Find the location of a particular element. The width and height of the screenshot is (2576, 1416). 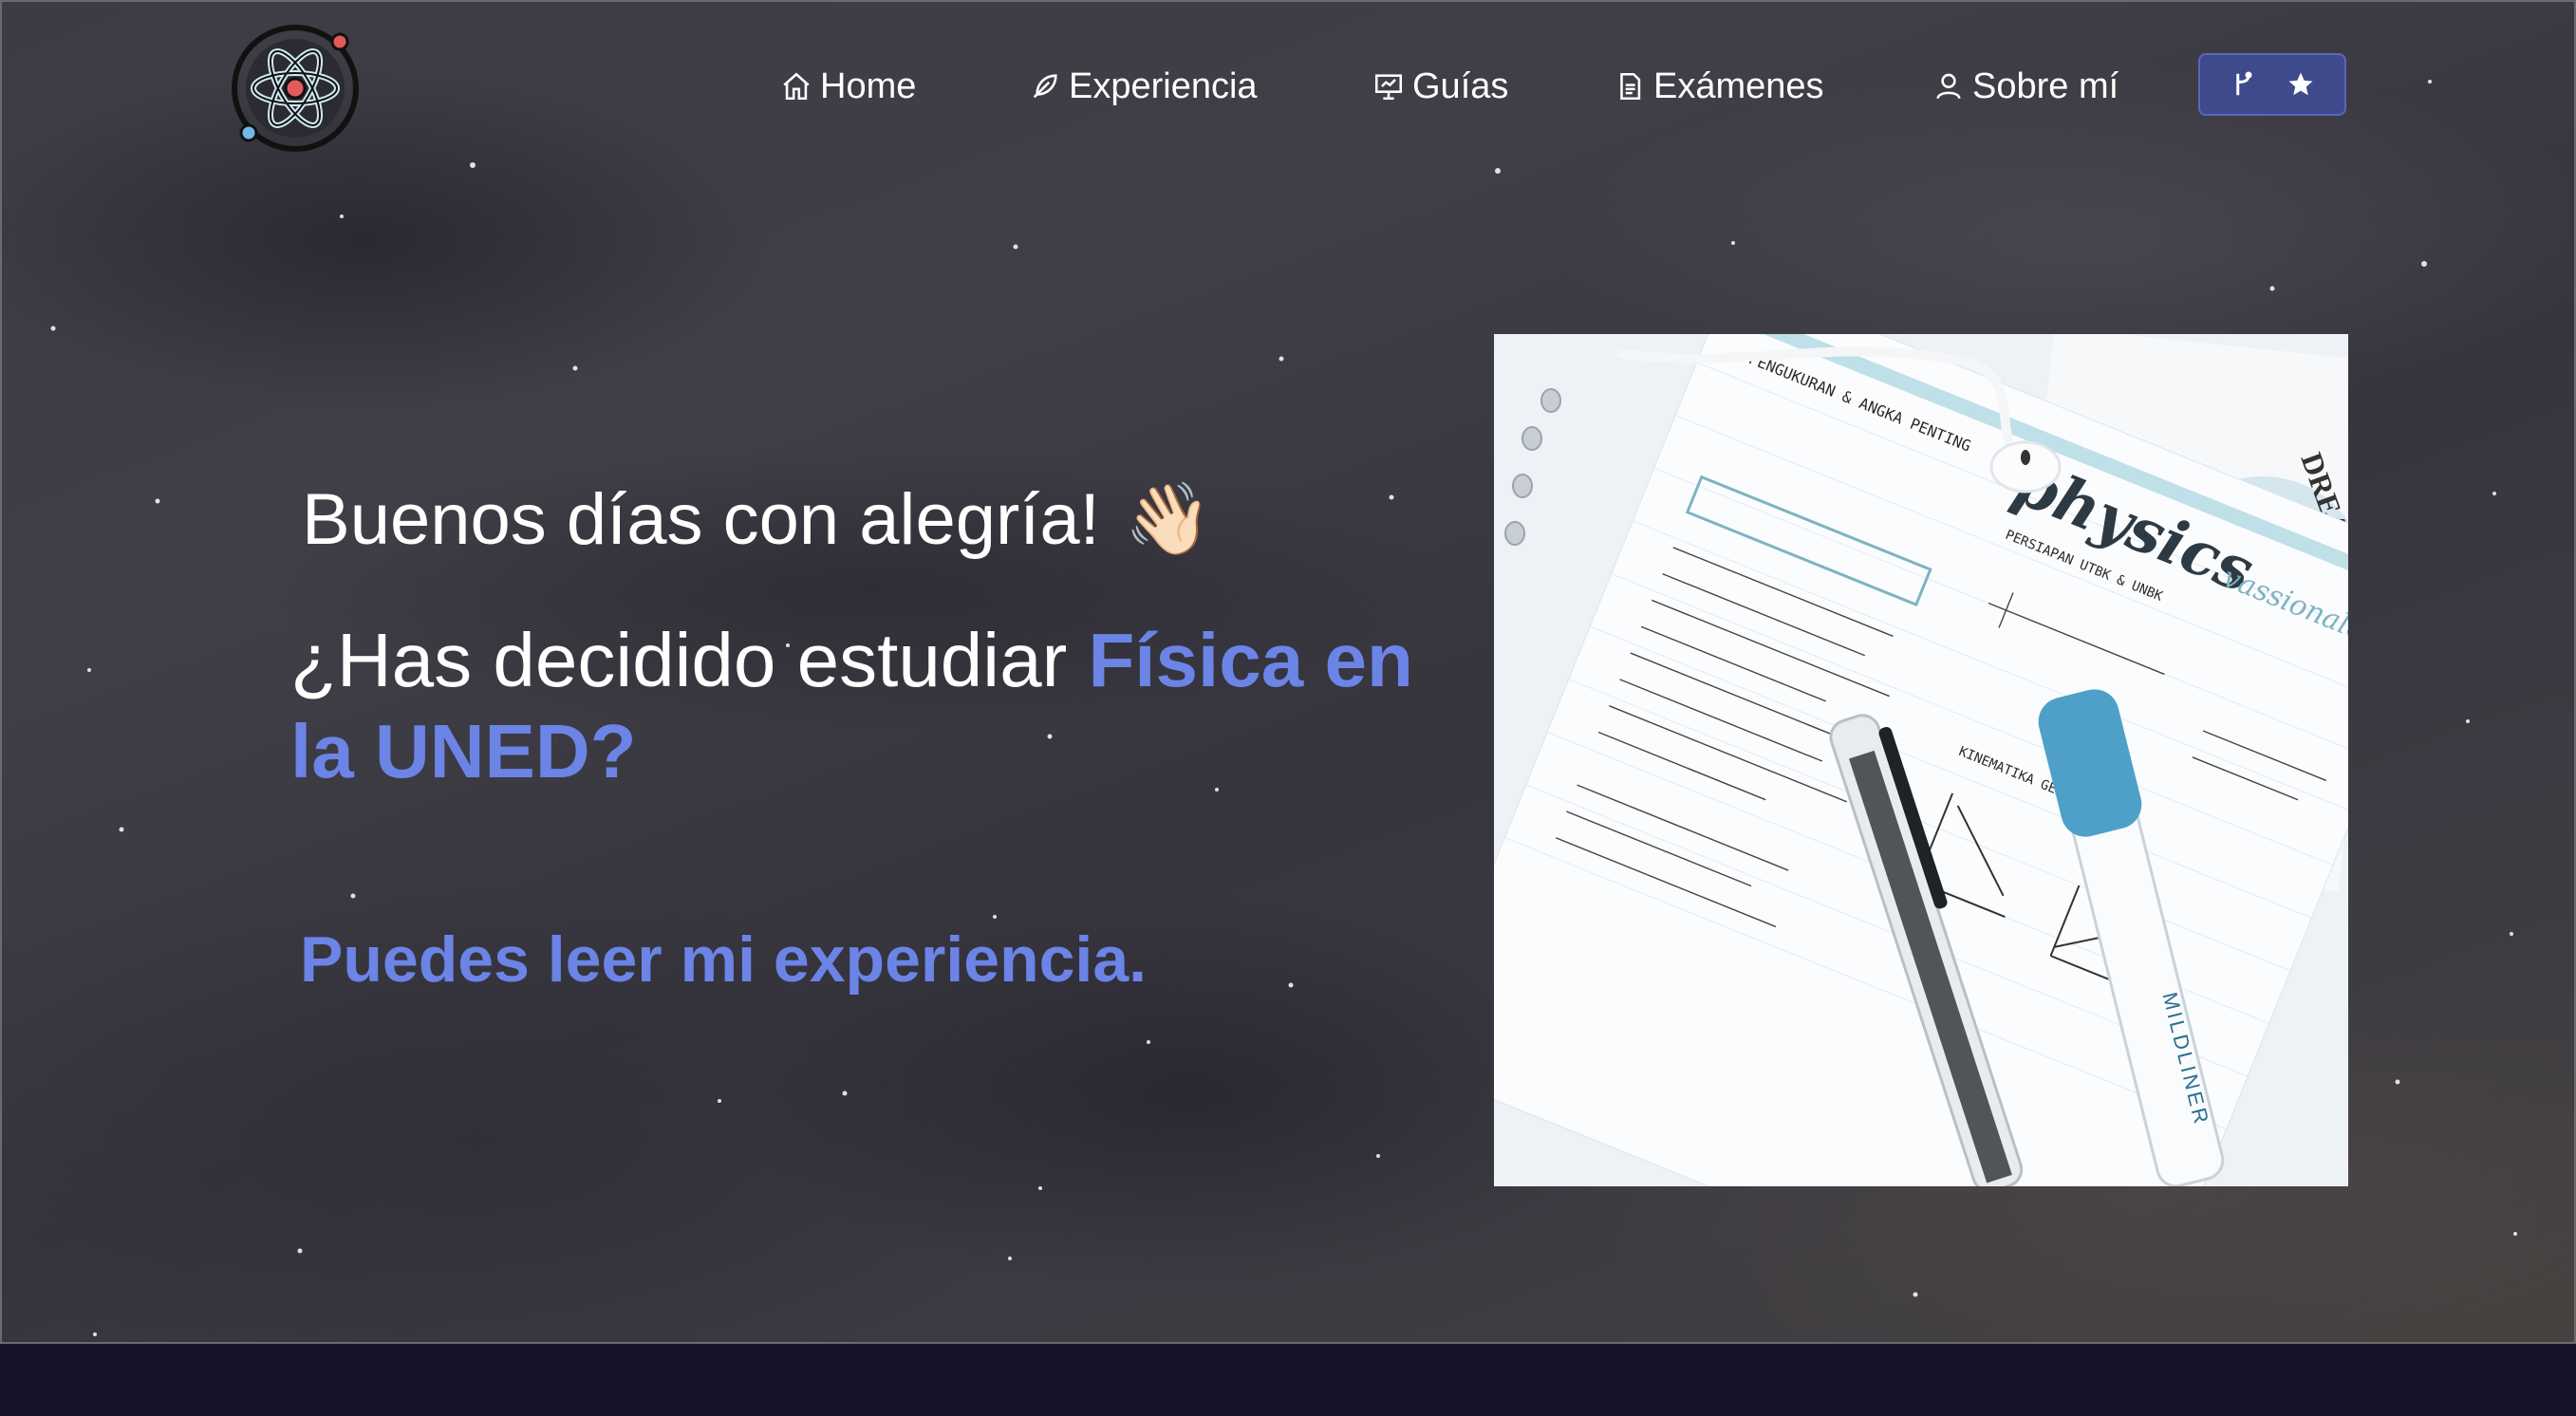

nav-guias-label: Guías is located at coordinates (1461, 85).